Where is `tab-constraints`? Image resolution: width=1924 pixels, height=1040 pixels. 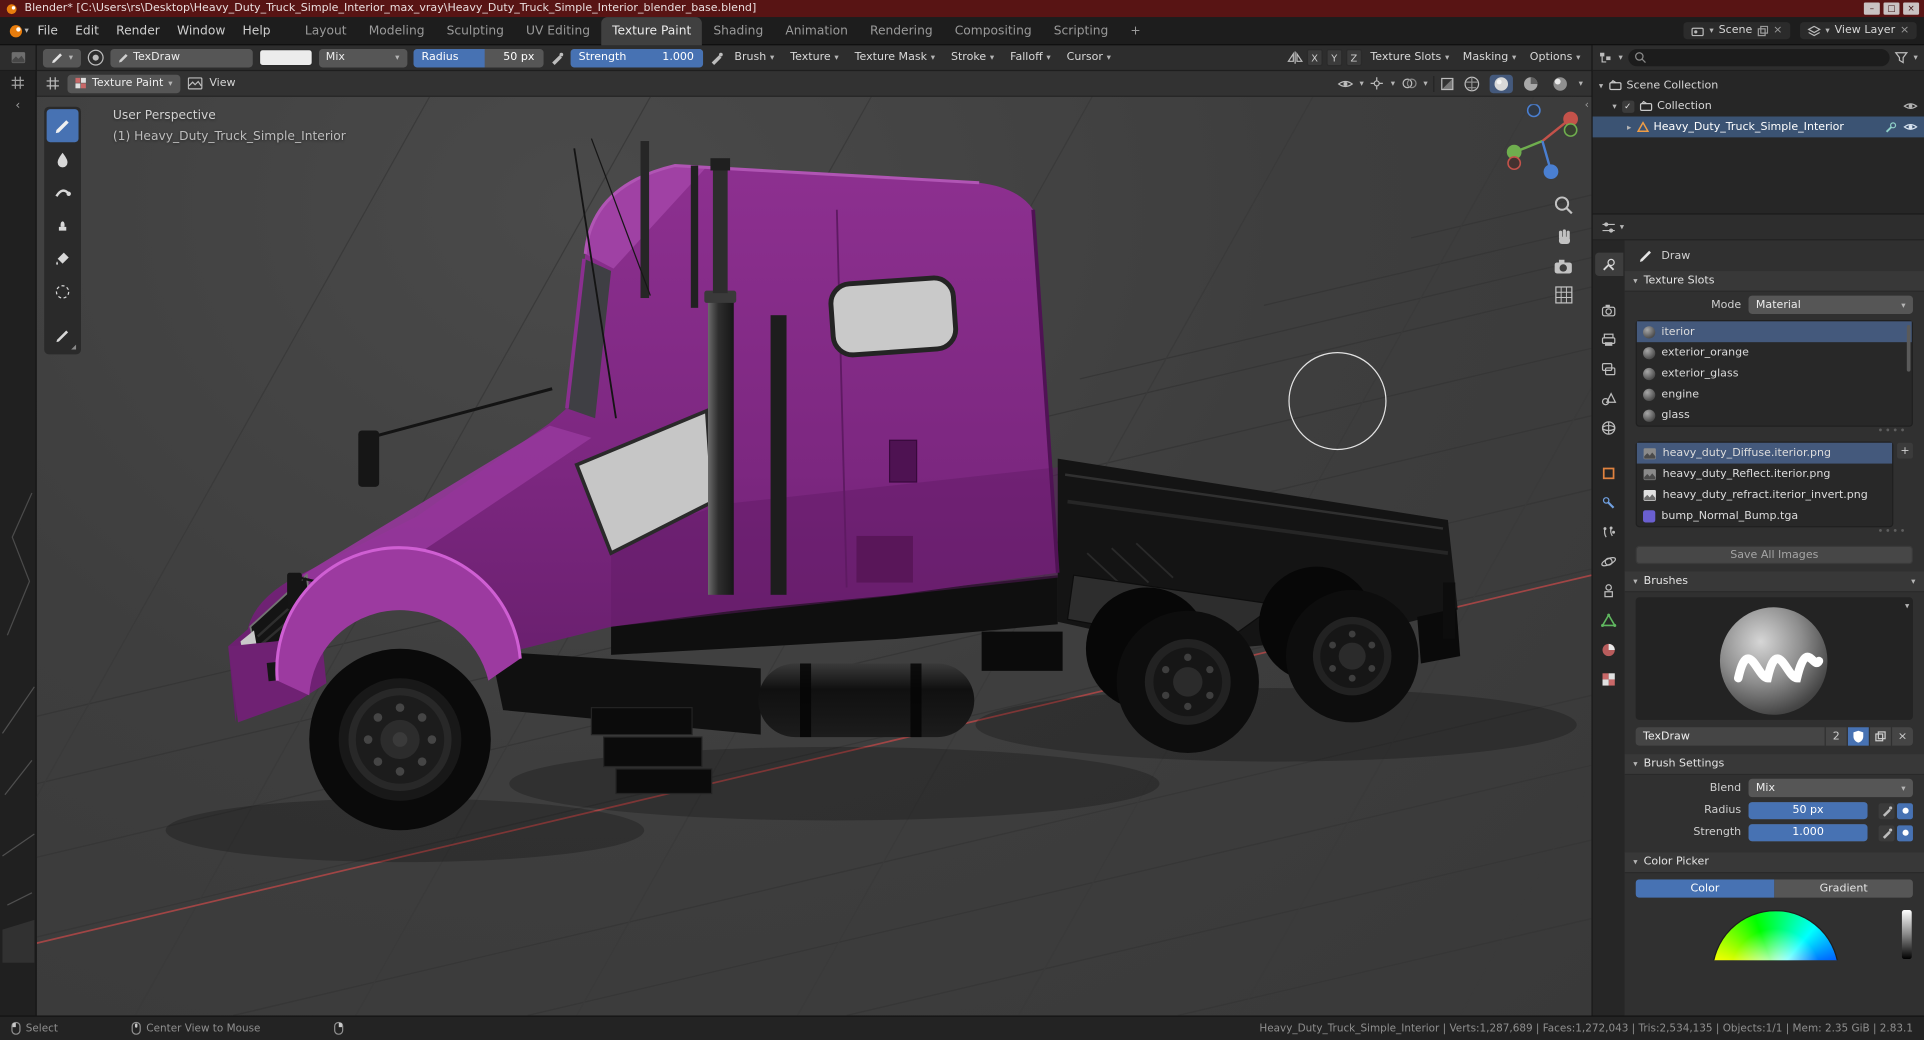
tab-constraints is located at coordinates (1609, 590).